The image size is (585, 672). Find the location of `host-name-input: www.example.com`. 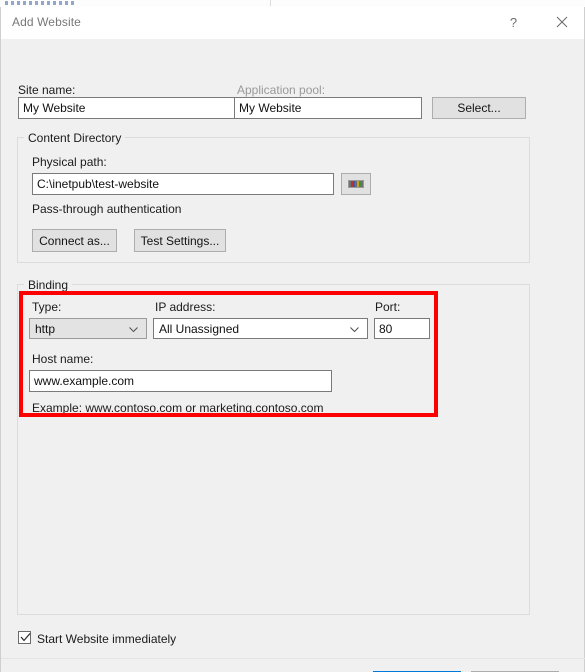

host-name-input: www.example.com is located at coordinates (180, 381).